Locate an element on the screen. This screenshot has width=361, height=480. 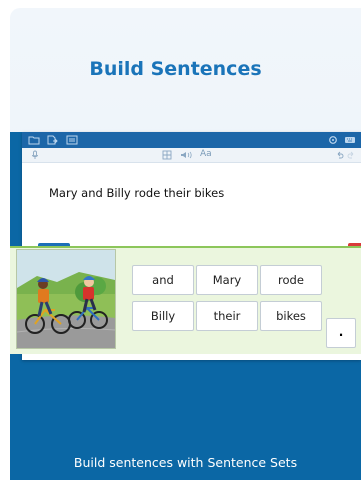
page-title: Build Sentences is located at coordinates (175, 69).